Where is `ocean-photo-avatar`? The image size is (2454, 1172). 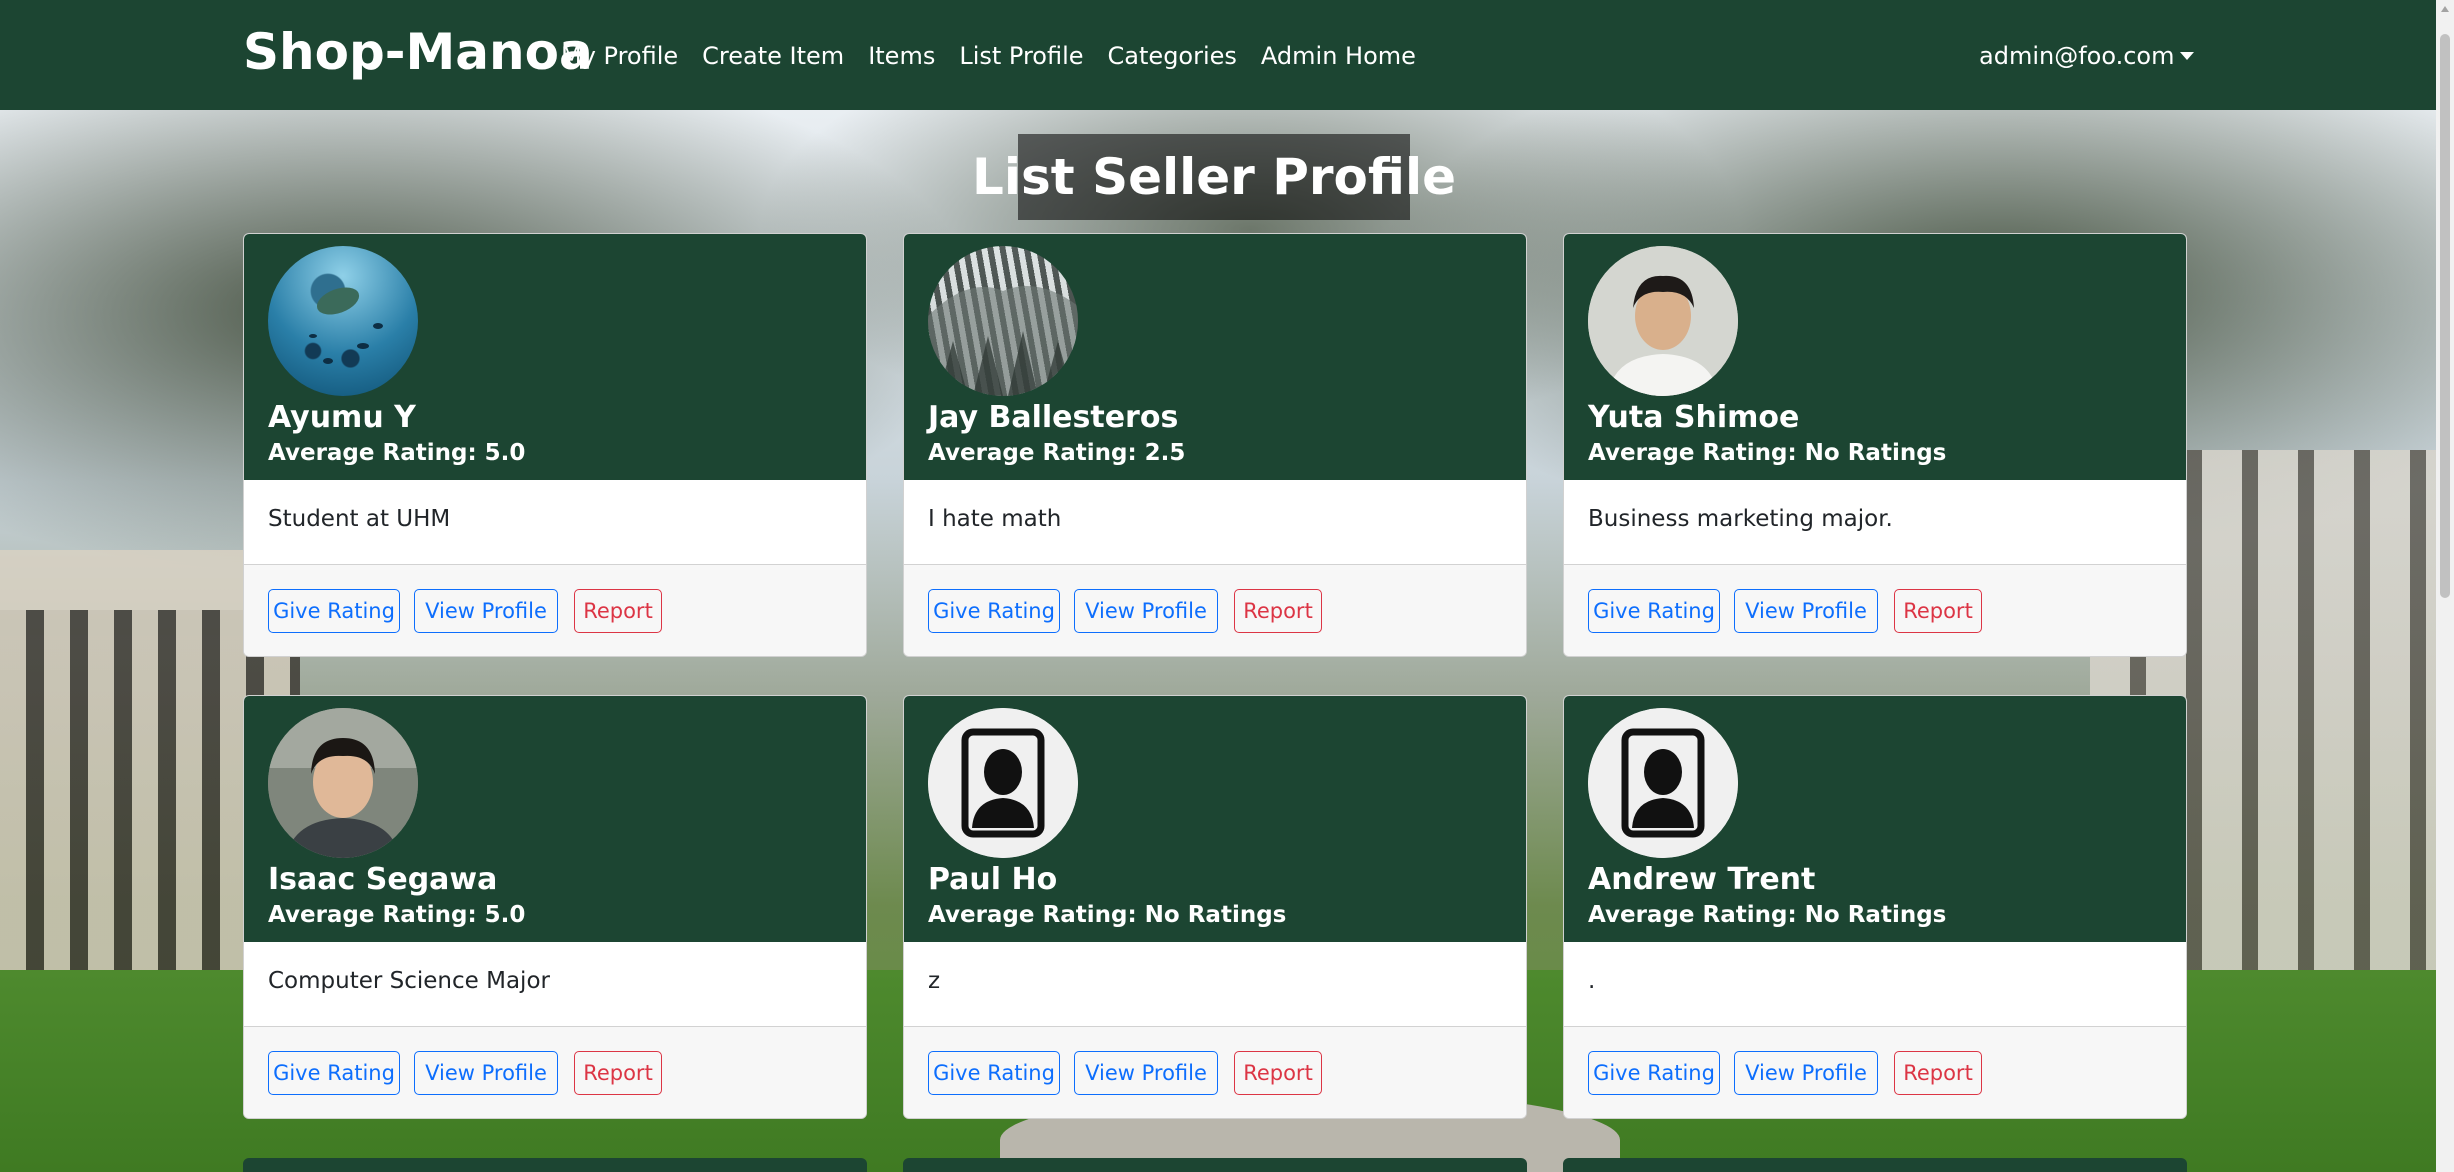
ocean-photo-avatar is located at coordinates (343, 321).